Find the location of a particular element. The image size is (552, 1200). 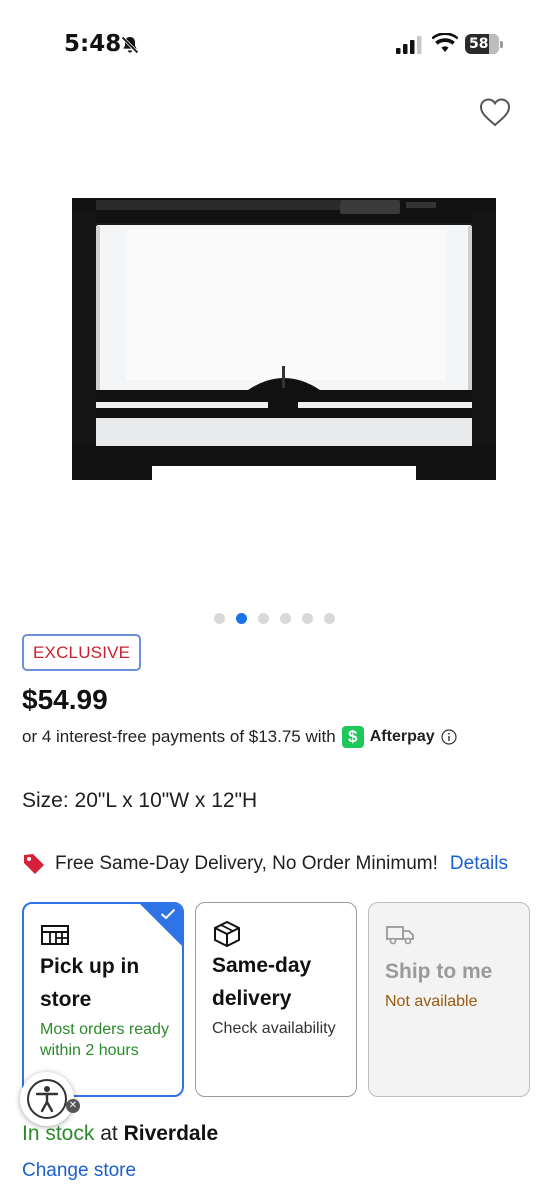

same-day-delivery-option: Same-day delivery Check availability is located at coordinates (276, 999).